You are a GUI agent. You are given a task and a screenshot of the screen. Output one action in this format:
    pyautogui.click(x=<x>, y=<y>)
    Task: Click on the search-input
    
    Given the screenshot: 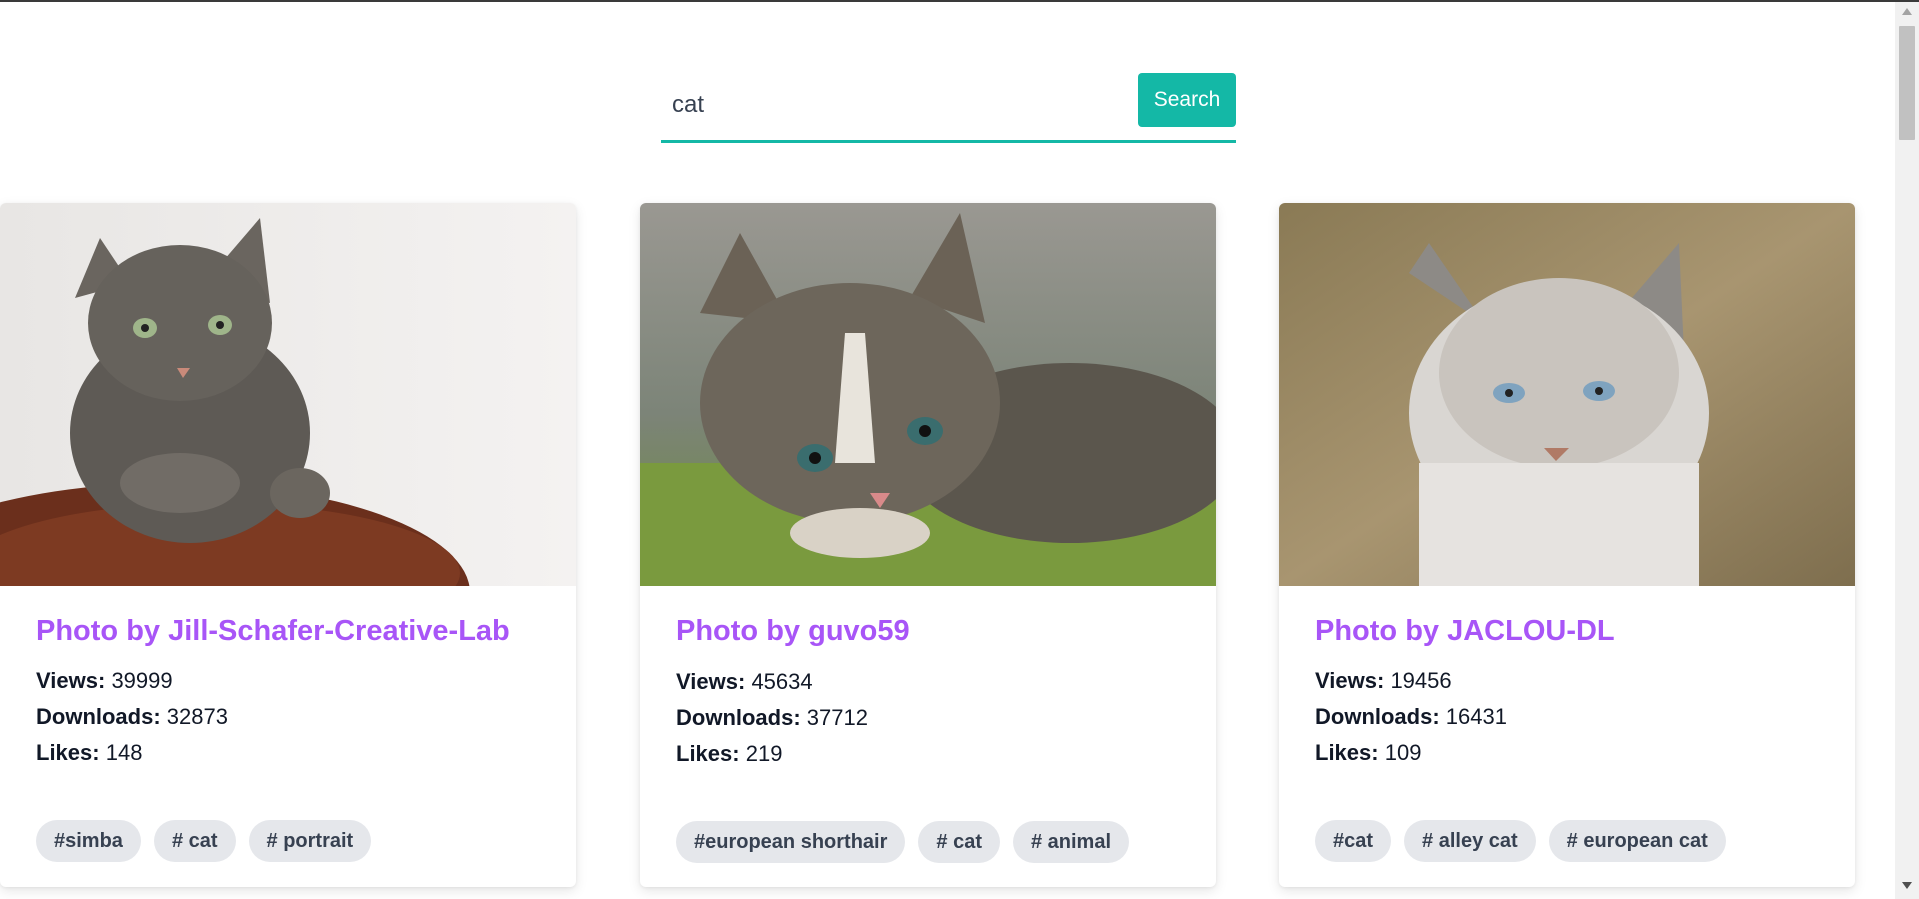 What is the action you would take?
    pyautogui.click(x=896, y=105)
    